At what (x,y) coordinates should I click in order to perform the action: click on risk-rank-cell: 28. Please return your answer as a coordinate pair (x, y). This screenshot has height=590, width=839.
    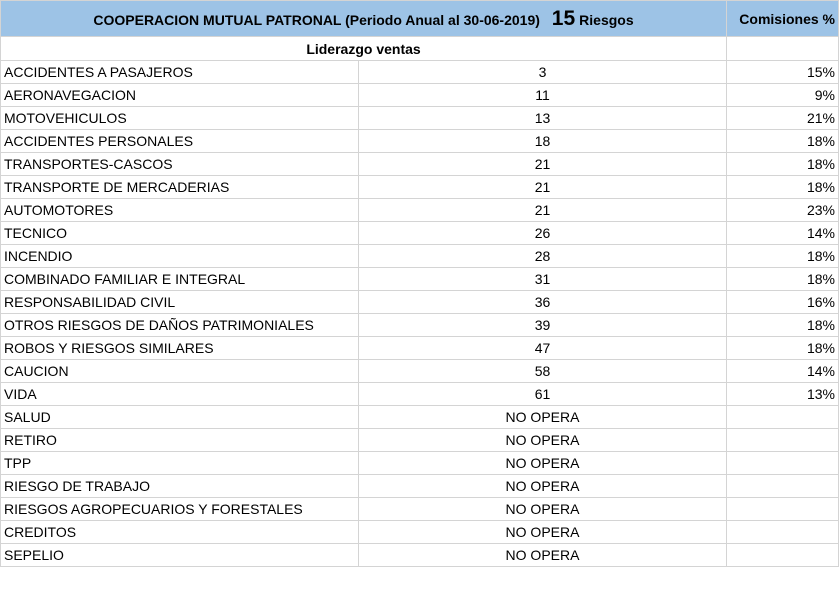
    Looking at the image, I should click on (542, 256).